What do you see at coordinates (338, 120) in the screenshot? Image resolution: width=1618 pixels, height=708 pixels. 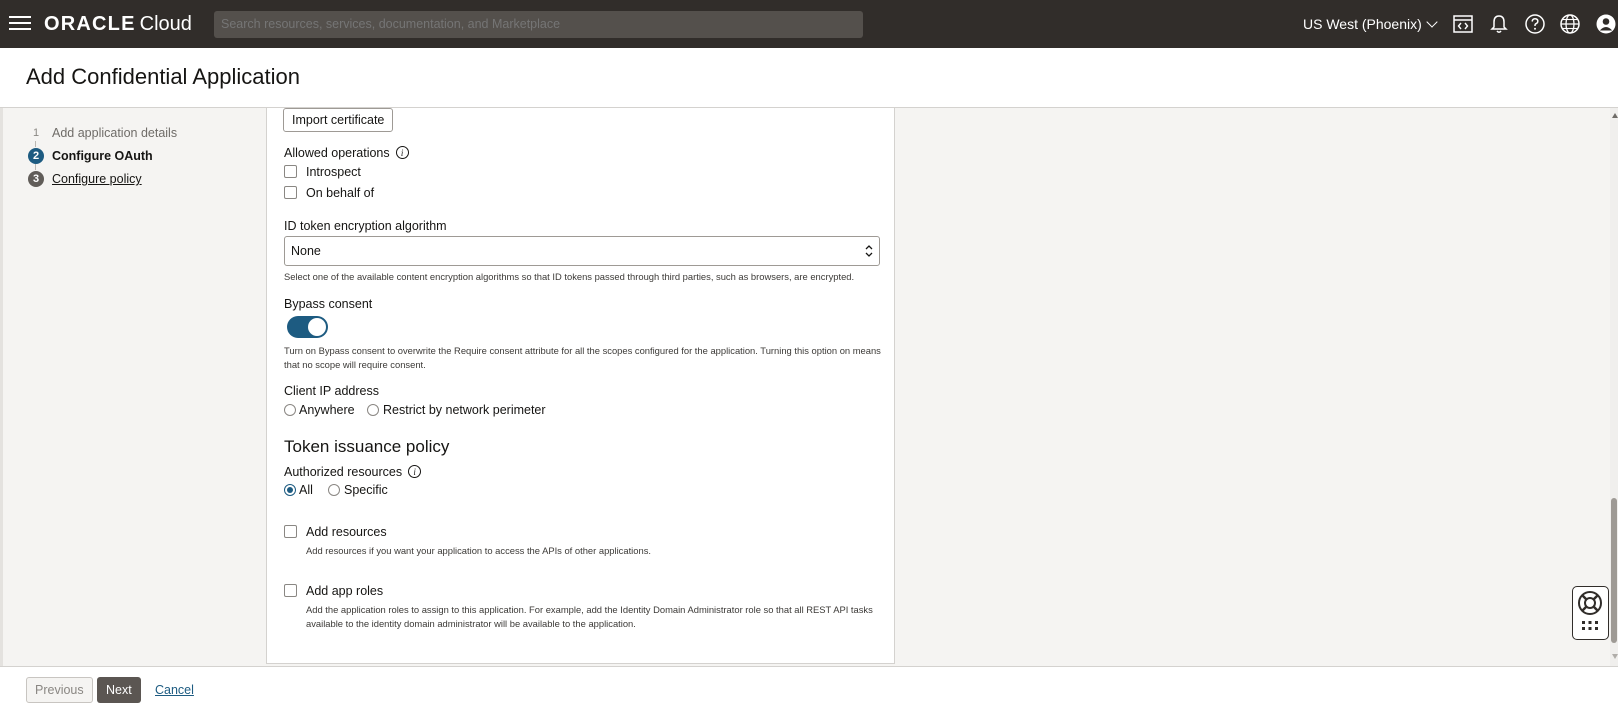 I see `import-certificate-button: Import certificate` at bounding box center [338, 120].